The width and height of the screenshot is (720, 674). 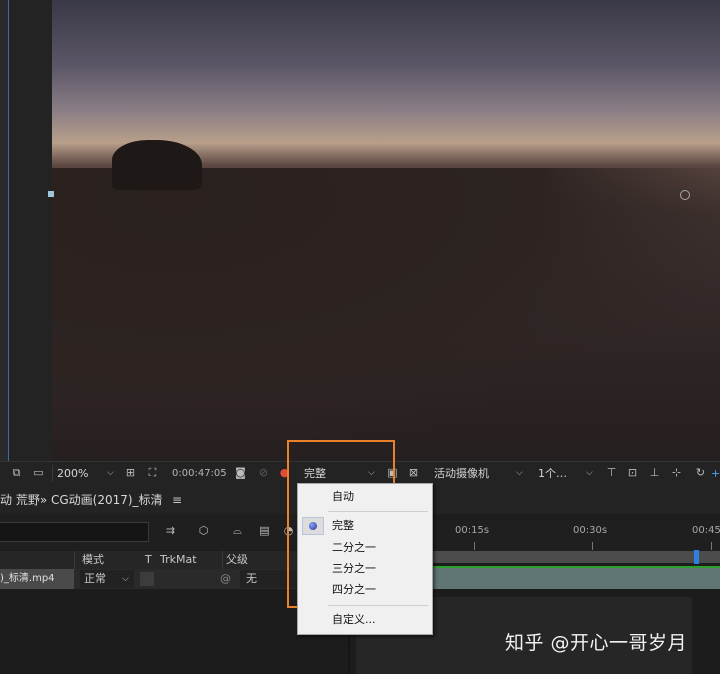 I want to click on zoom-dropdown: 200% ⌵, so click(x=87, y=473).